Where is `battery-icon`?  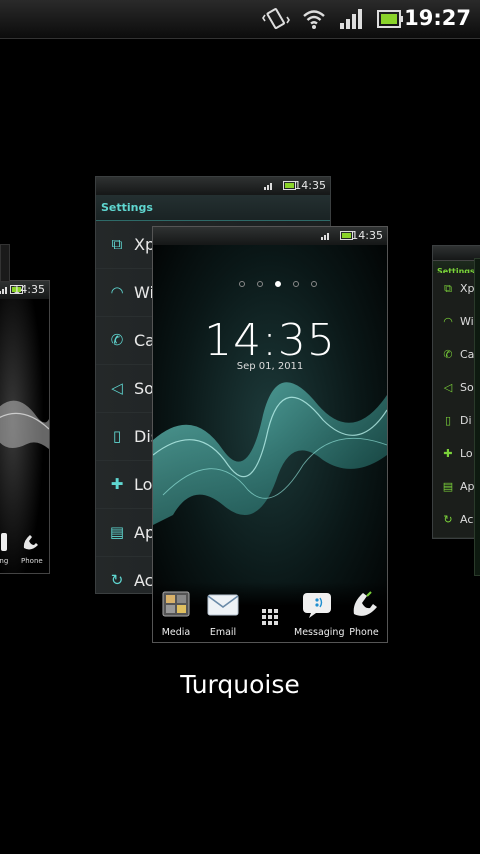
battery-icon is located at coordinates (390, 19).